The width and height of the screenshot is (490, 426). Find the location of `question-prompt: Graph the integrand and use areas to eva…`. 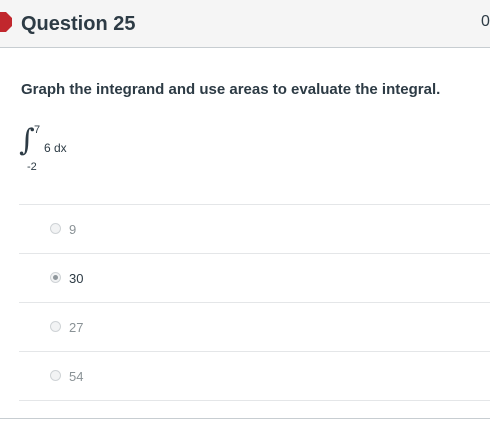

question-prompt: Graph the integrand and use areas to eva… is located at coordinates (231, 89).